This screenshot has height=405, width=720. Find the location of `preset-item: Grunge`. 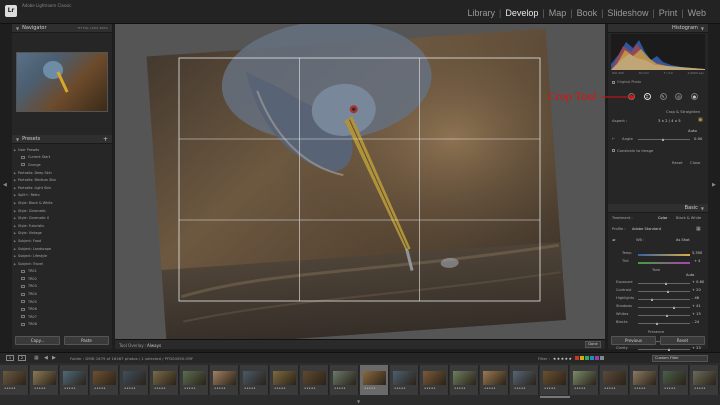

preset-item: Grunge is located at coordinates (62, 165).